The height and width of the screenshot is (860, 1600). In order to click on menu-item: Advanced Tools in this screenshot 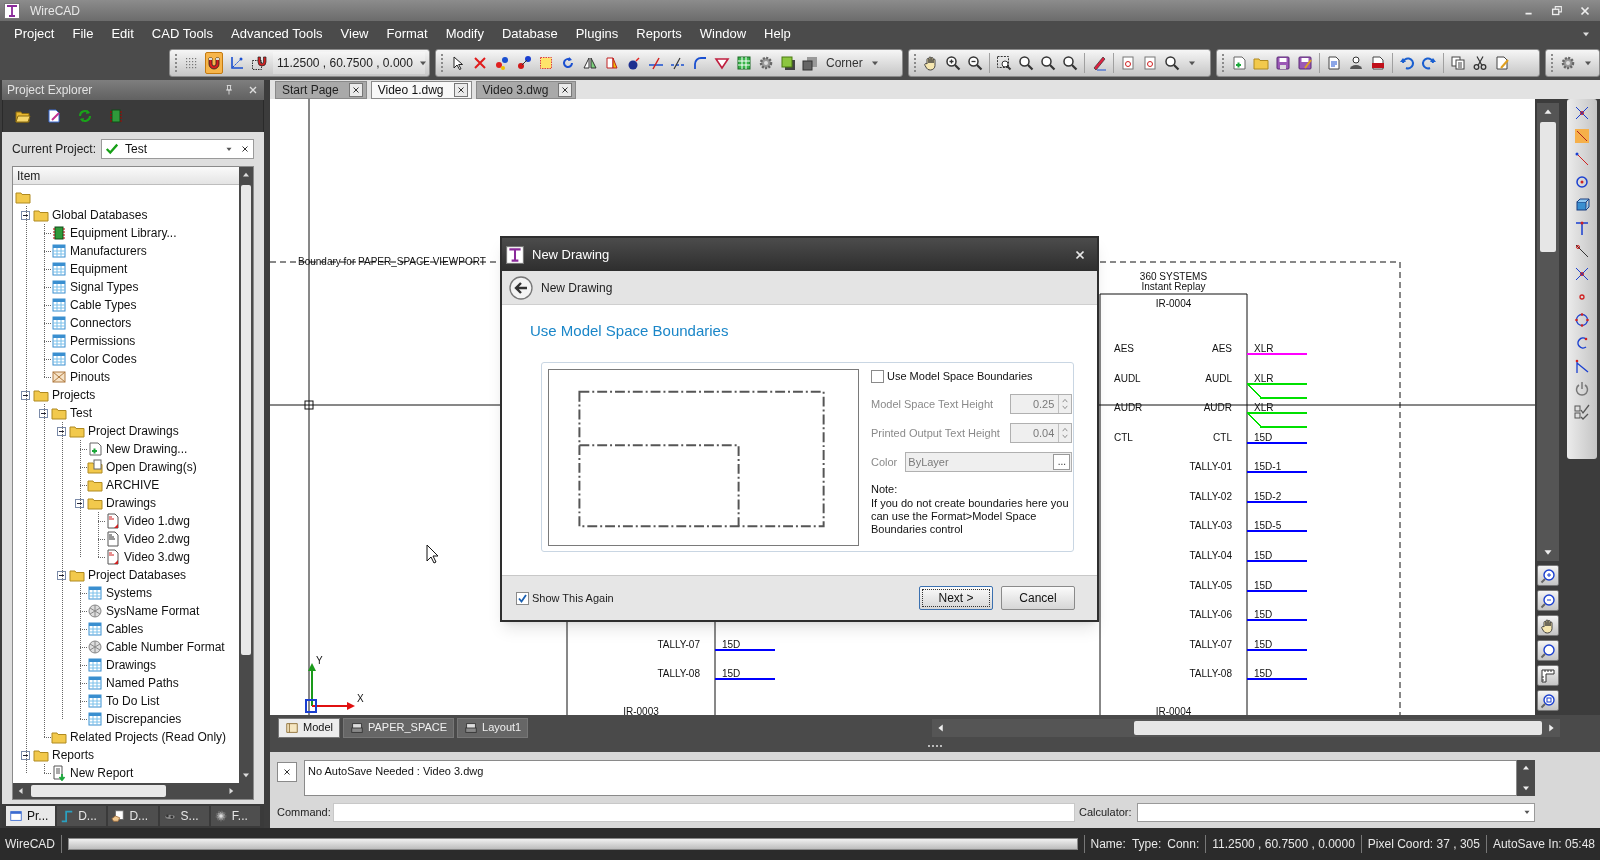, I will do `click(277, 33)`.